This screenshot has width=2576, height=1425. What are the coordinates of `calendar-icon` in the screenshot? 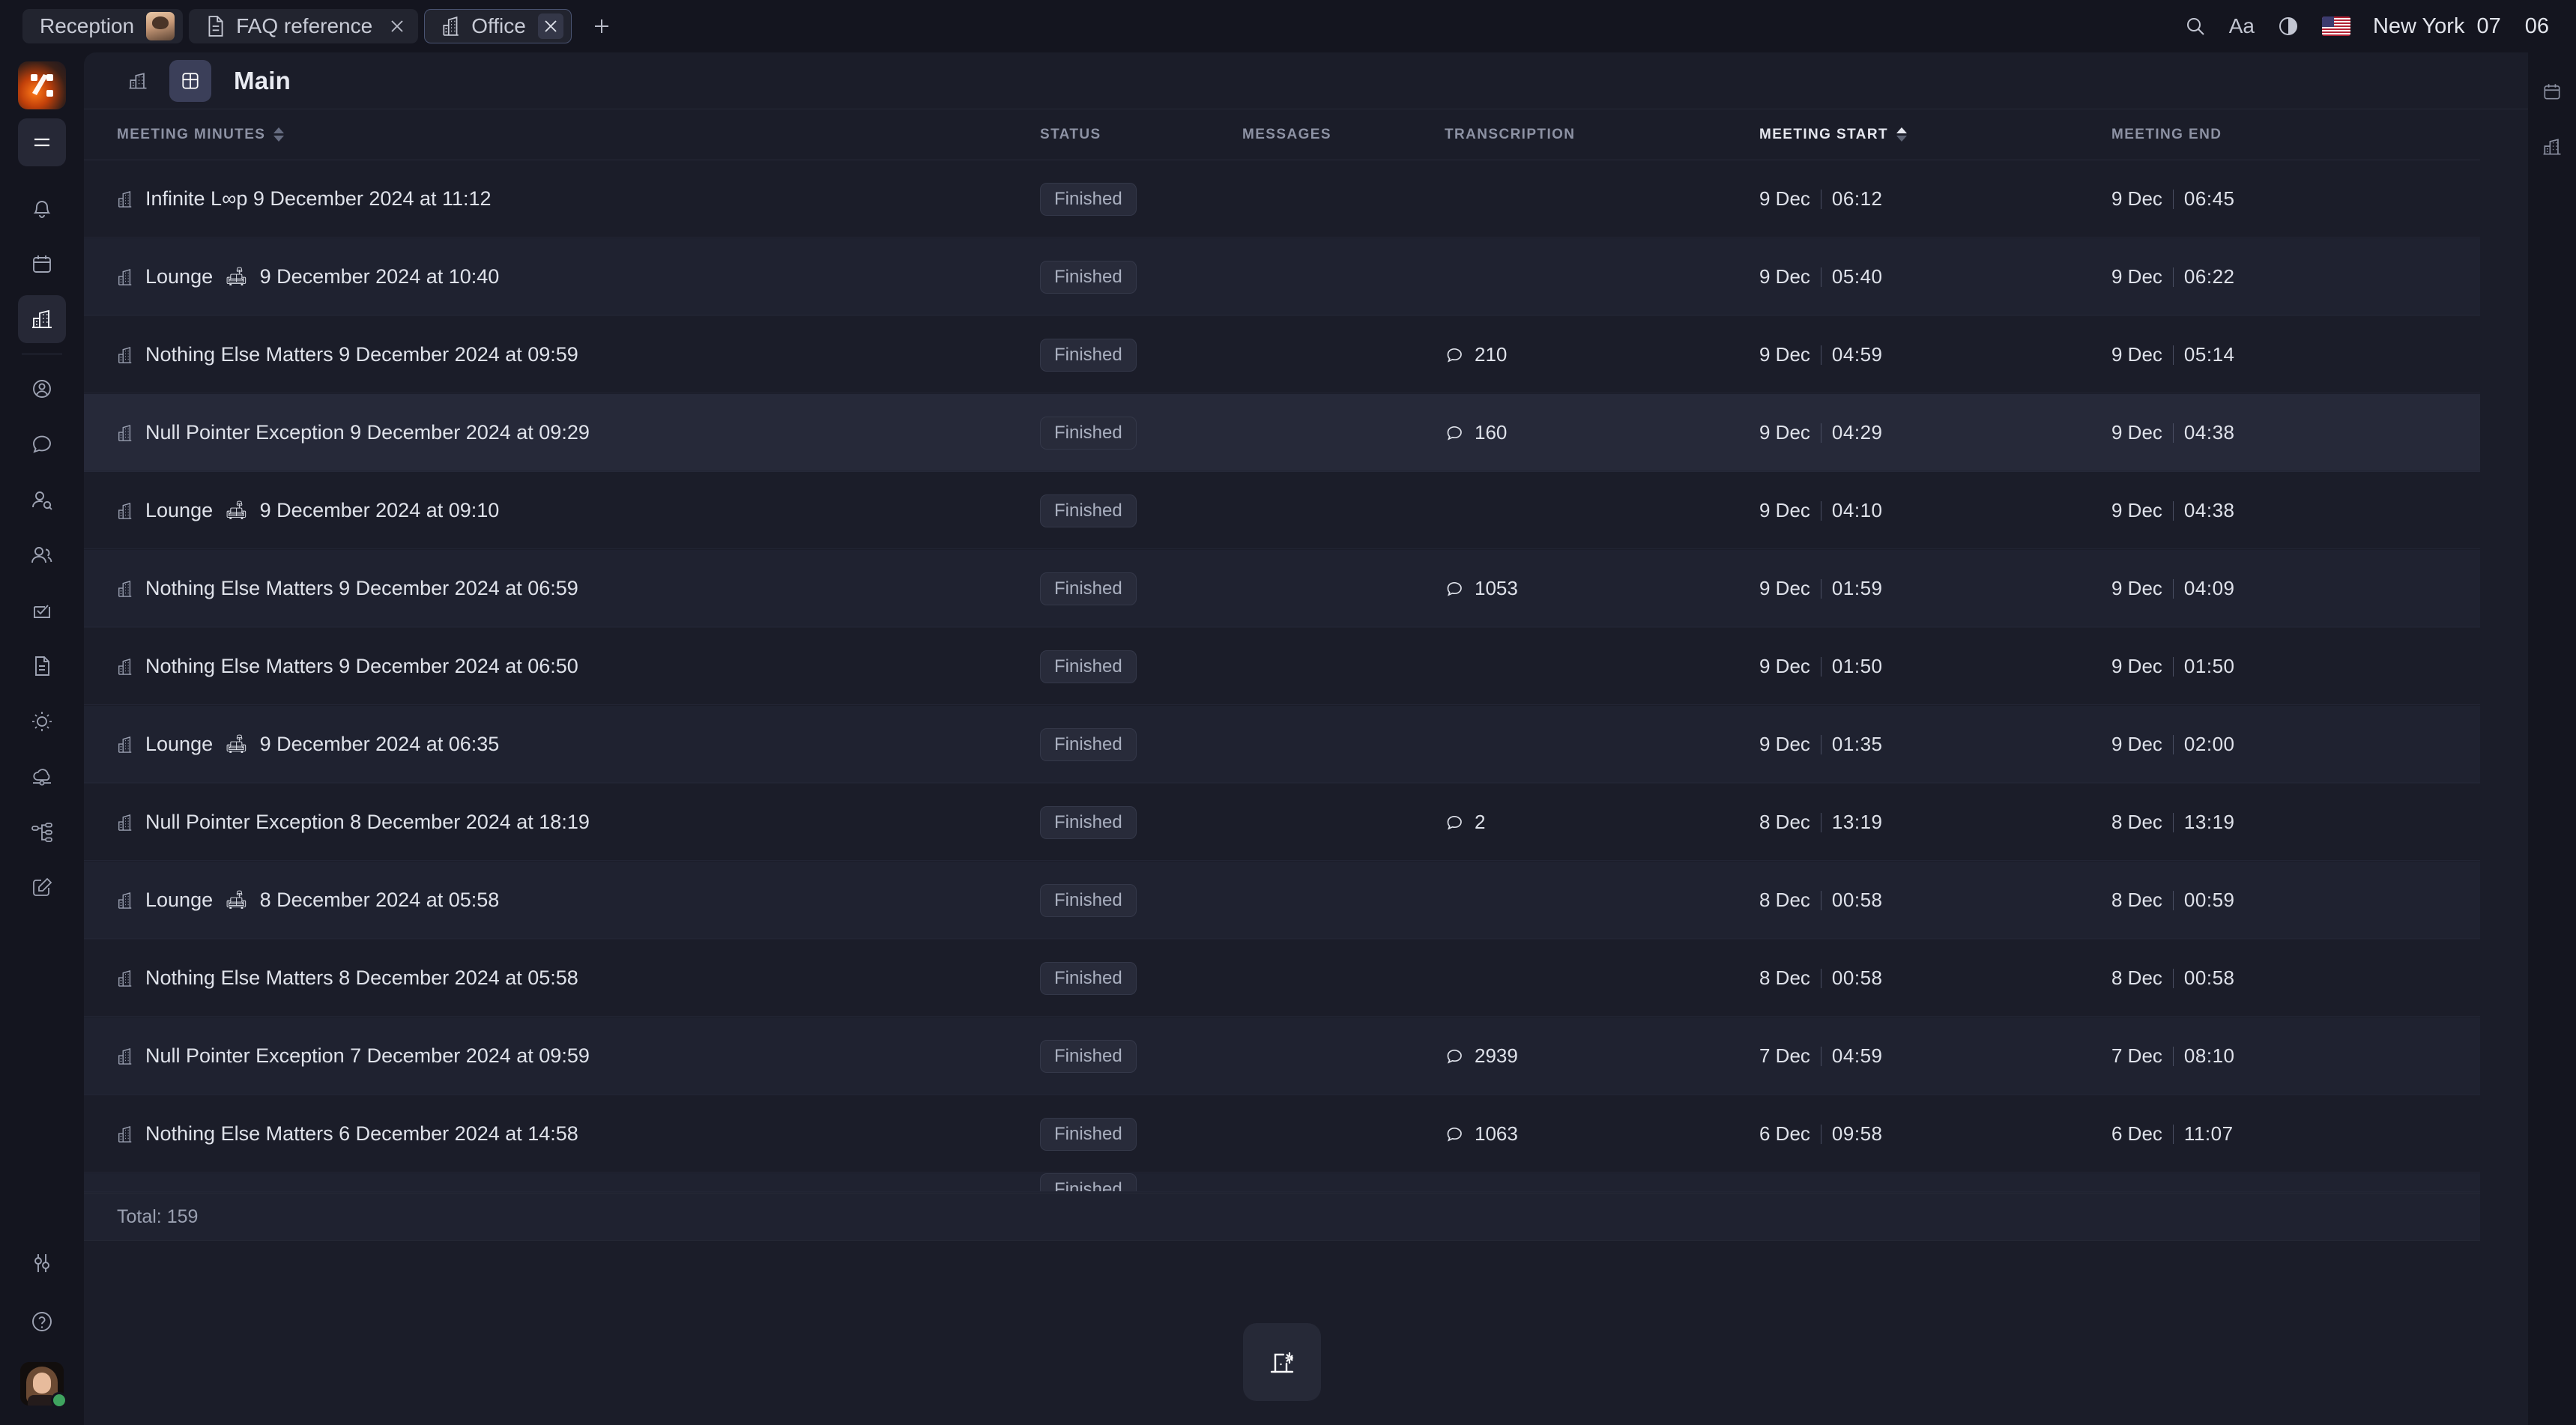 It's located at (2552, 91).